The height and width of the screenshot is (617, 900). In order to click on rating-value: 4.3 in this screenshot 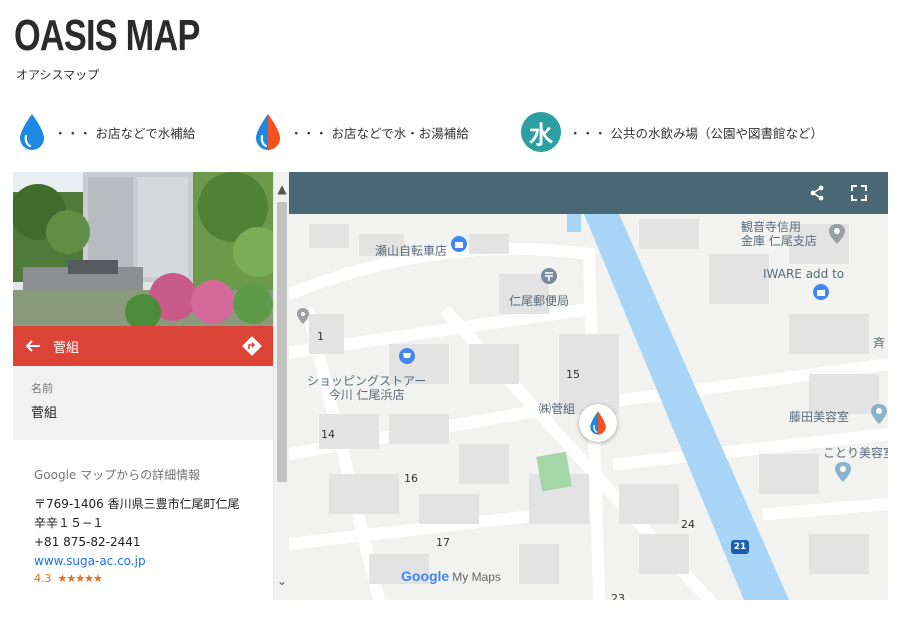, I will do `click(43, 578)`.